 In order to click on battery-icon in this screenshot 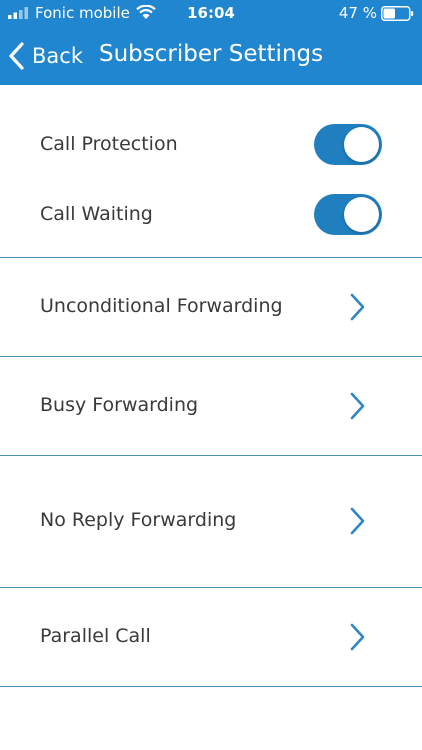, I will do `click(397, 13)`.